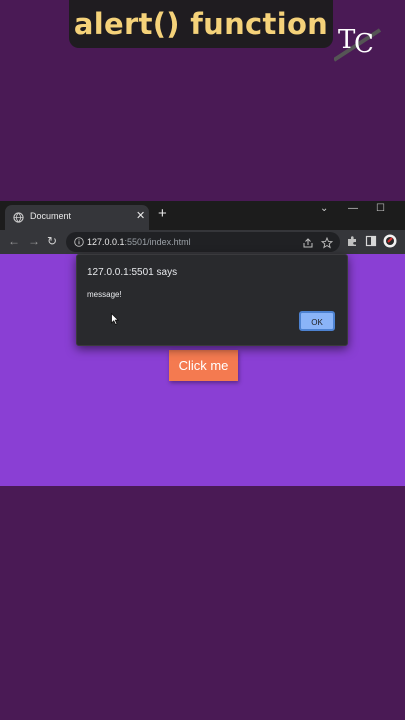  I want to click on browser-toolbar: ← → ↻ 127.0.0.1:5501/index.html, so click(202, 242).